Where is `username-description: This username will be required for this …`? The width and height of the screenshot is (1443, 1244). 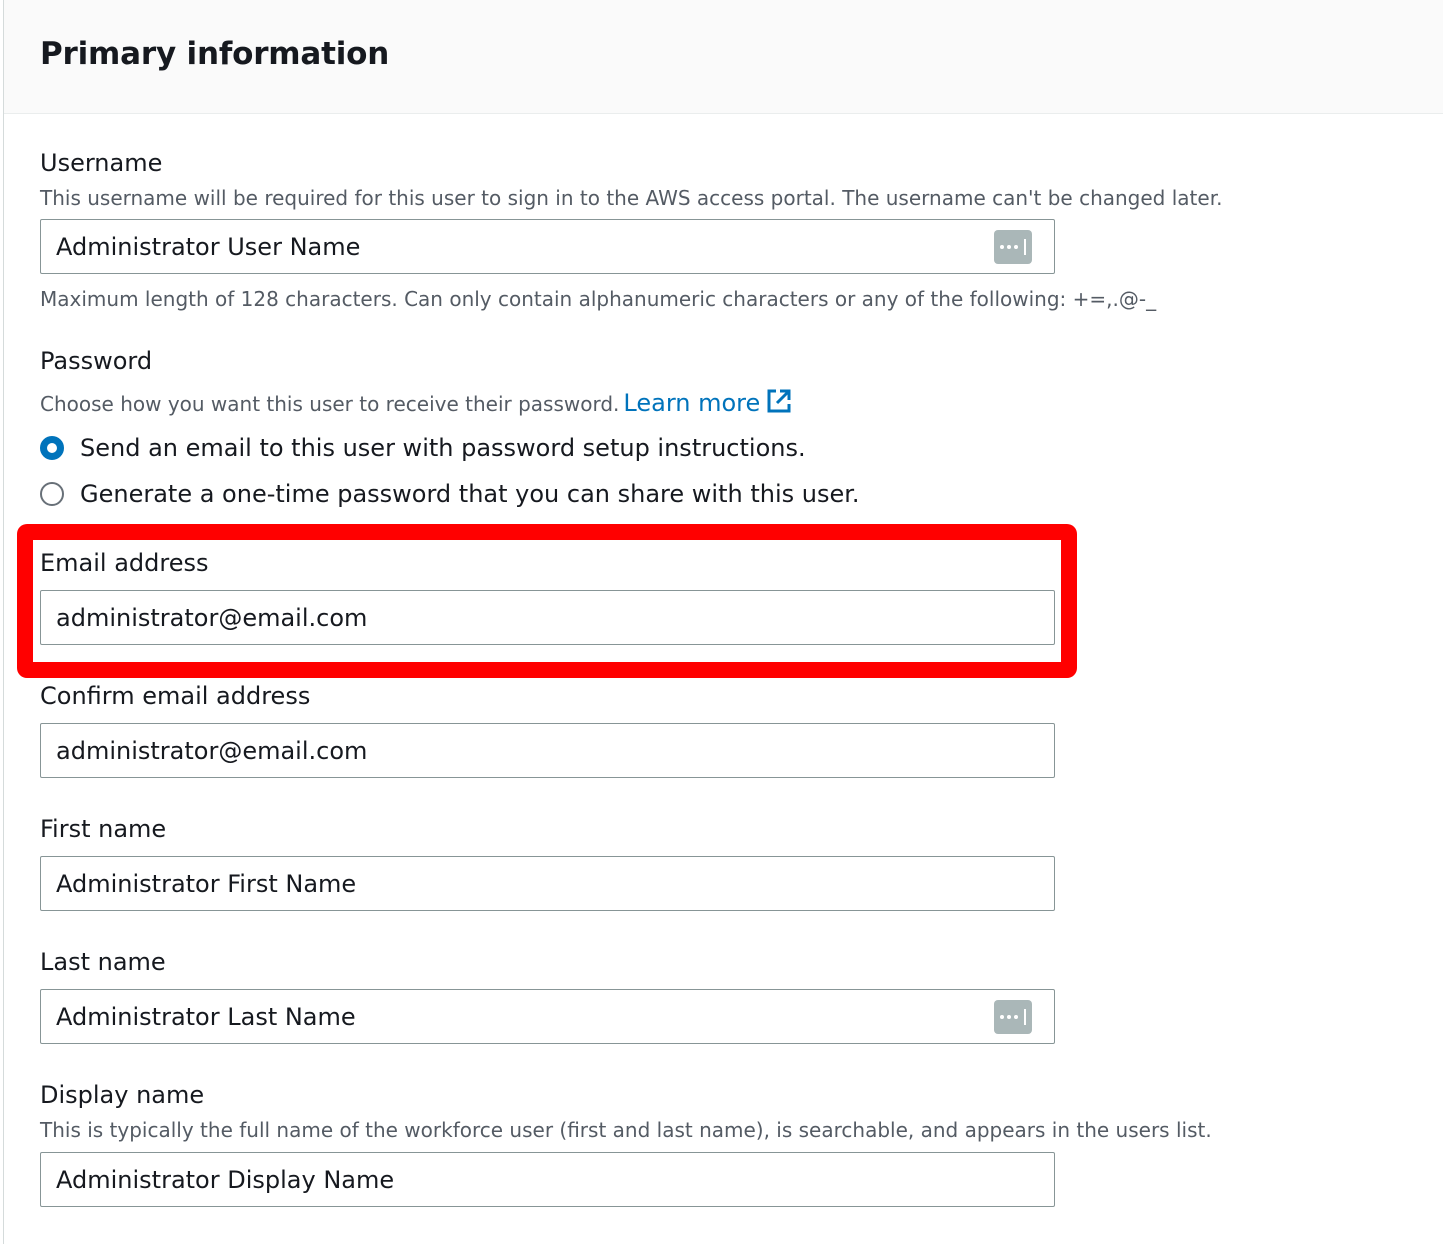
username-description: This username will be required for this … is located at coordinates (631, 198).